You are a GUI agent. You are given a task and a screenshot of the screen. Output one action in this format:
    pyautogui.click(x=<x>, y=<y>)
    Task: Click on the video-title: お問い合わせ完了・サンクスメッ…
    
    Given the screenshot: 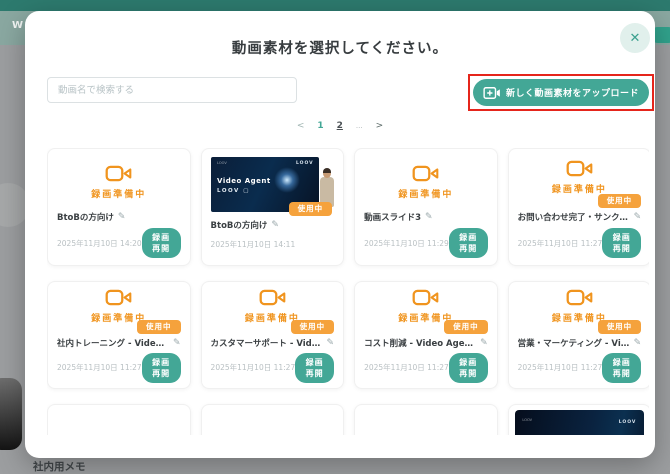 What is the action you would take?
    pyautogui.click(x=573, y=218)
    